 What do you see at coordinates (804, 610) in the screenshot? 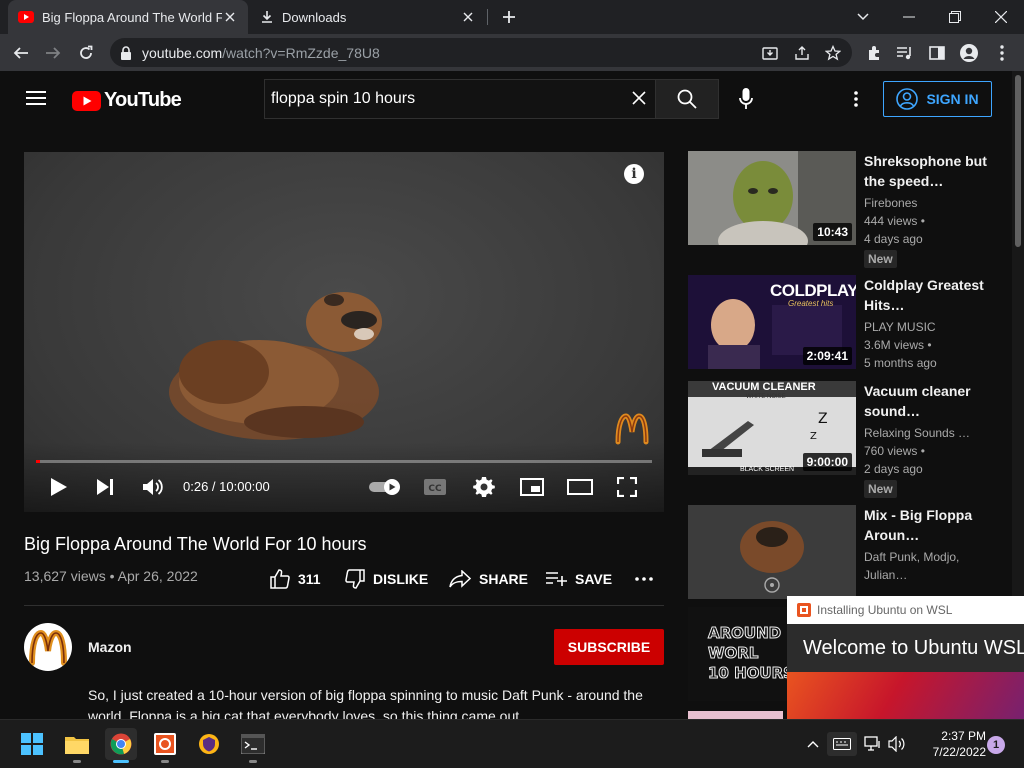
I see `ubuntu-installer-icon` at bounding box center [804, 610].